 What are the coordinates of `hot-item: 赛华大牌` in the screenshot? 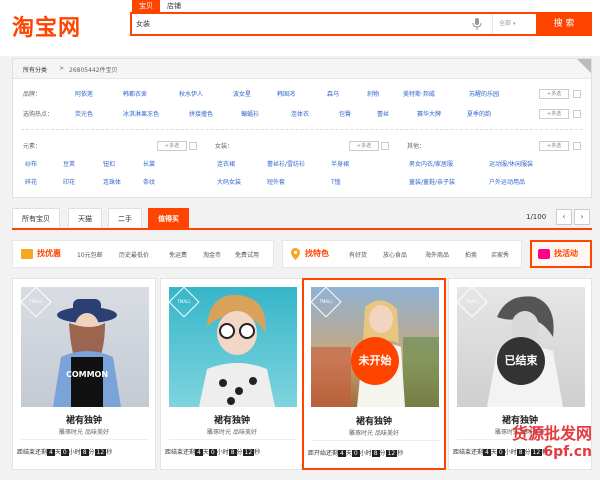 It's located at (429, 113).